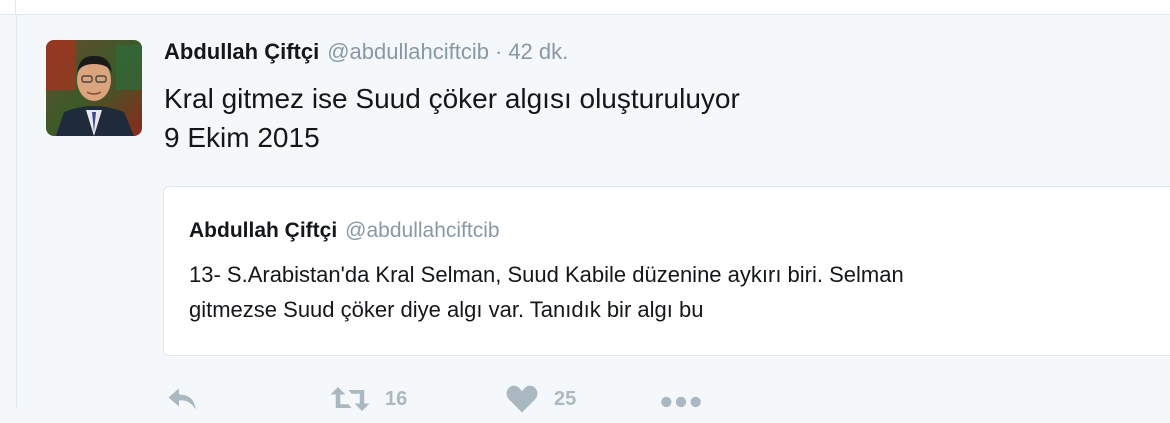 The image size is (1170, 423). Describe the element at coordinates (522, 399) in the screenshot. I see `heart-icon` at that location.